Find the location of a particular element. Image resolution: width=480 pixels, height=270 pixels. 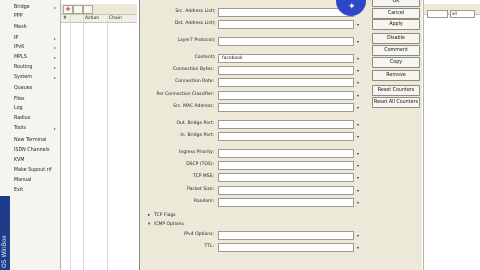

dialog-button: Reset Counters is located at coordinates (396, 90).